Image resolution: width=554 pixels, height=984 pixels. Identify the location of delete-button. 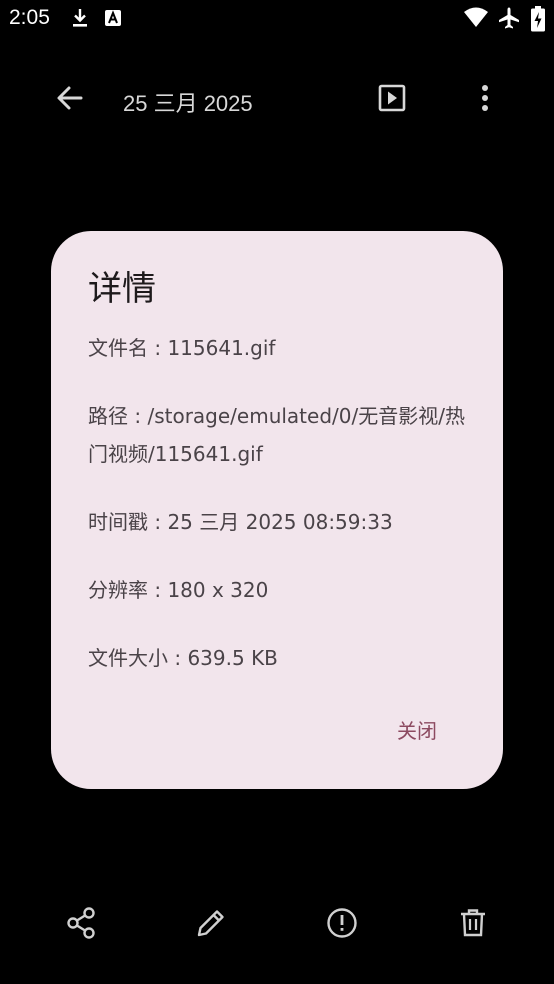
(473, 923).